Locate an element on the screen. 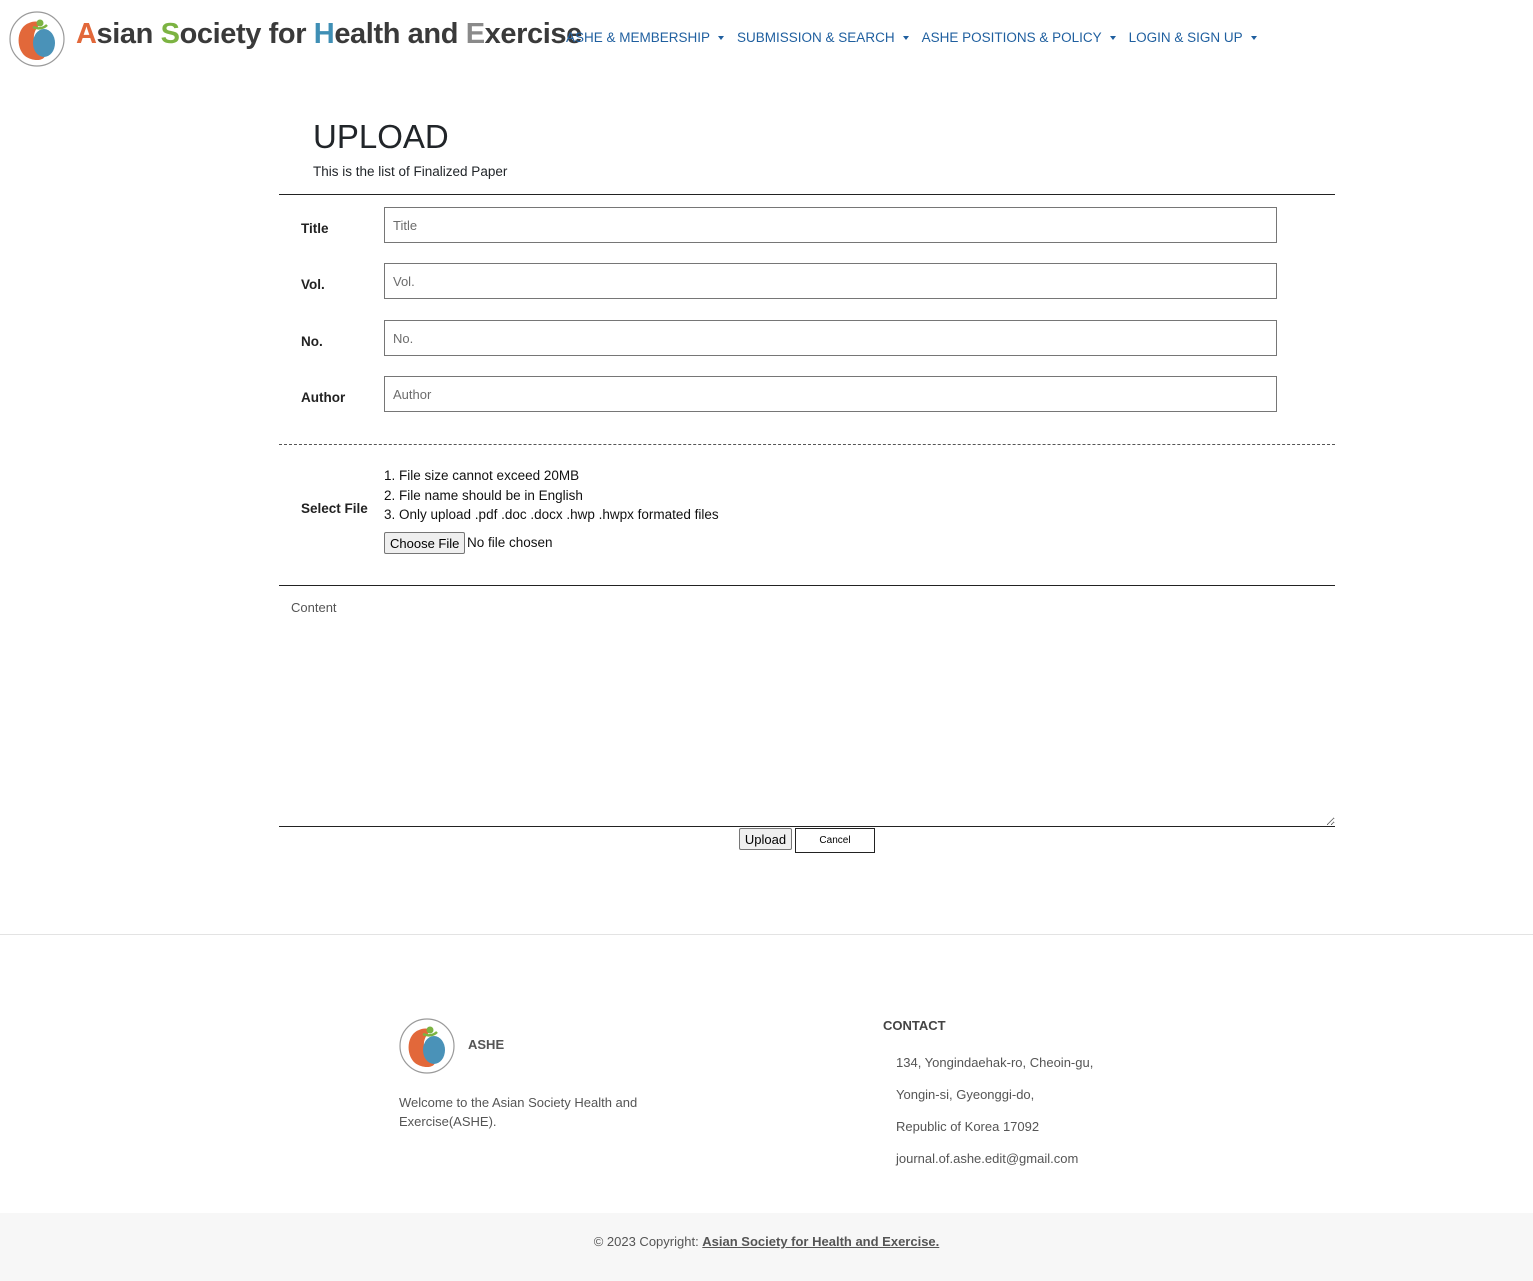 The image size is (1533, 1281). contact-address-line: Republic of Korea 17092 is located at coordinates (968, 1126).